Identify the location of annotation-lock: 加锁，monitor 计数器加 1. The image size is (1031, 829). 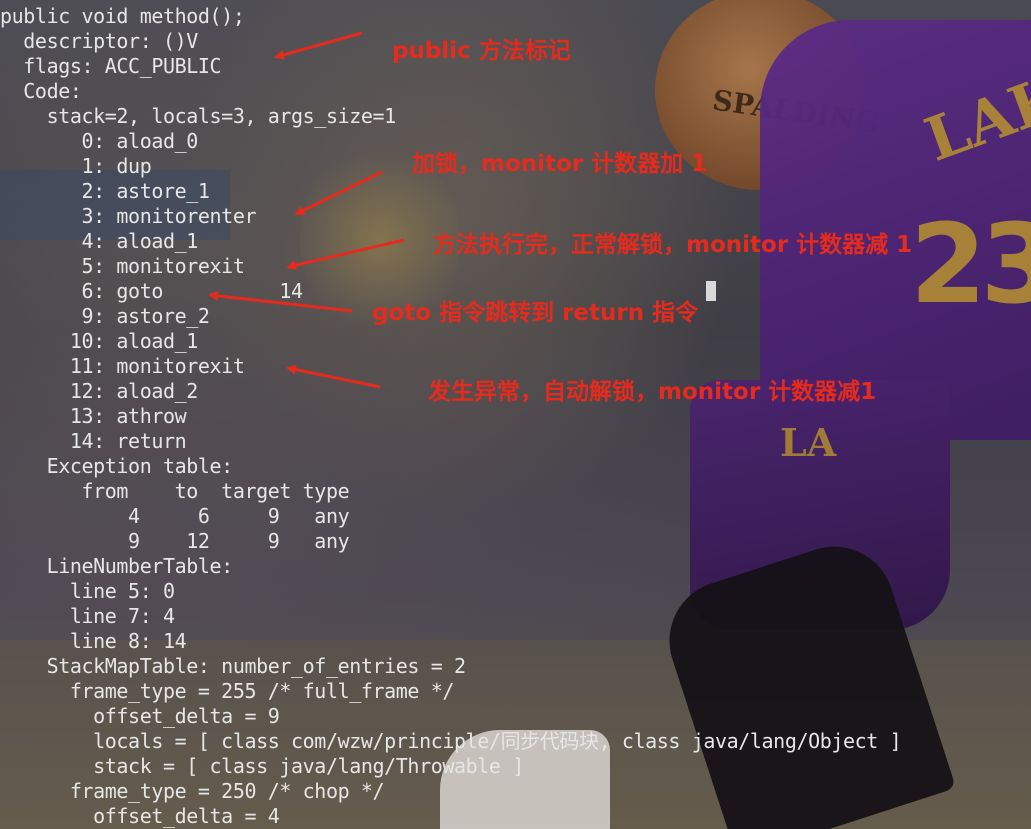
(560, 164).